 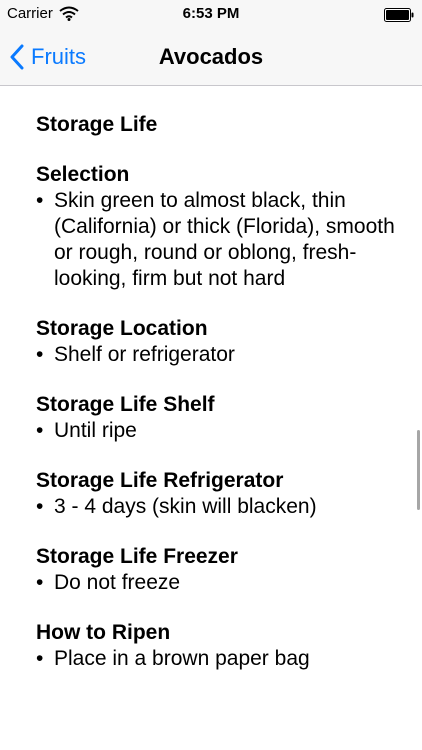 I want to click on status-bar: Carrier 6:53 PM, so click(x=211, y=15).